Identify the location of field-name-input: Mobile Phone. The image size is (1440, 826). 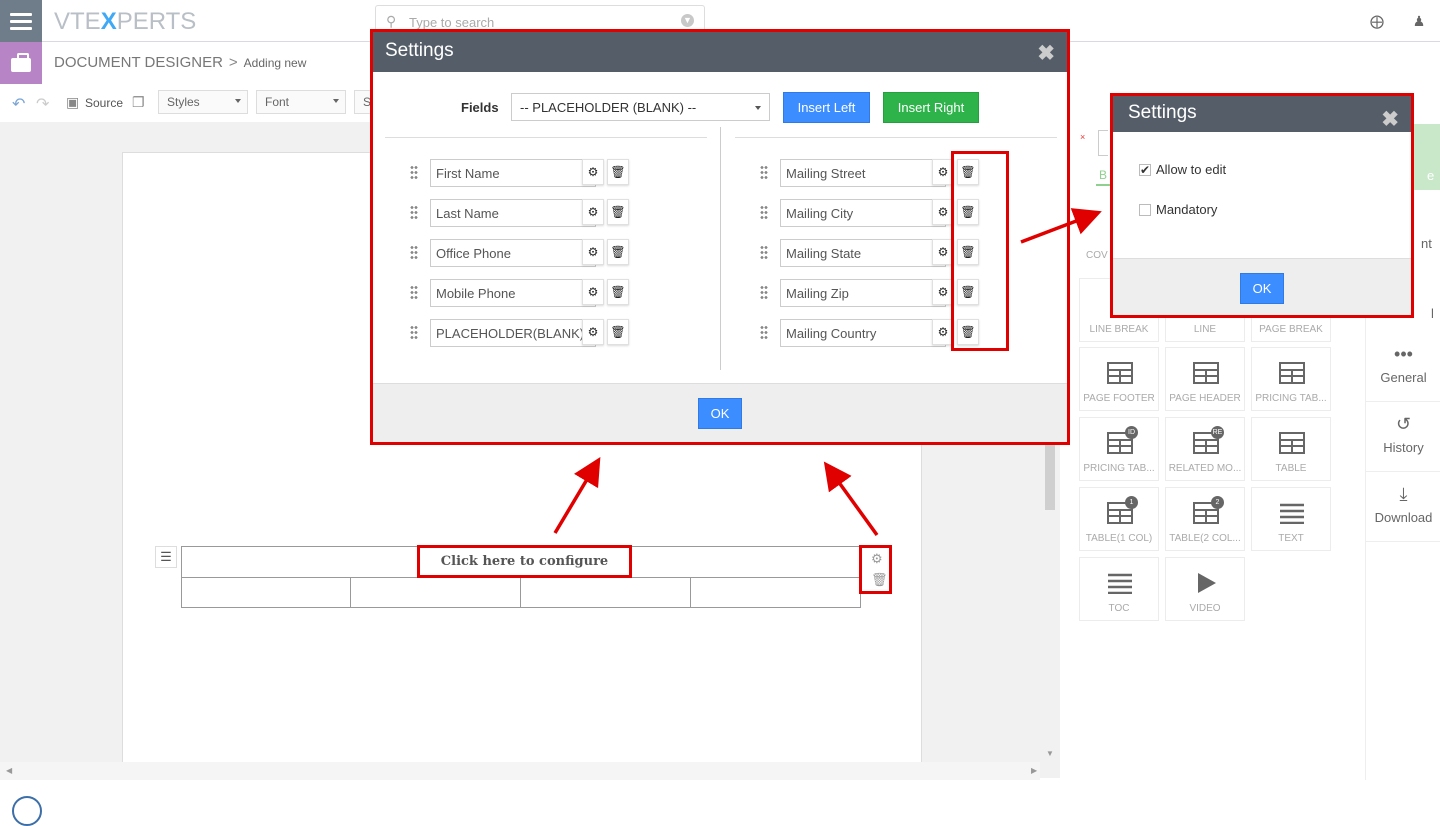
(513, 293).